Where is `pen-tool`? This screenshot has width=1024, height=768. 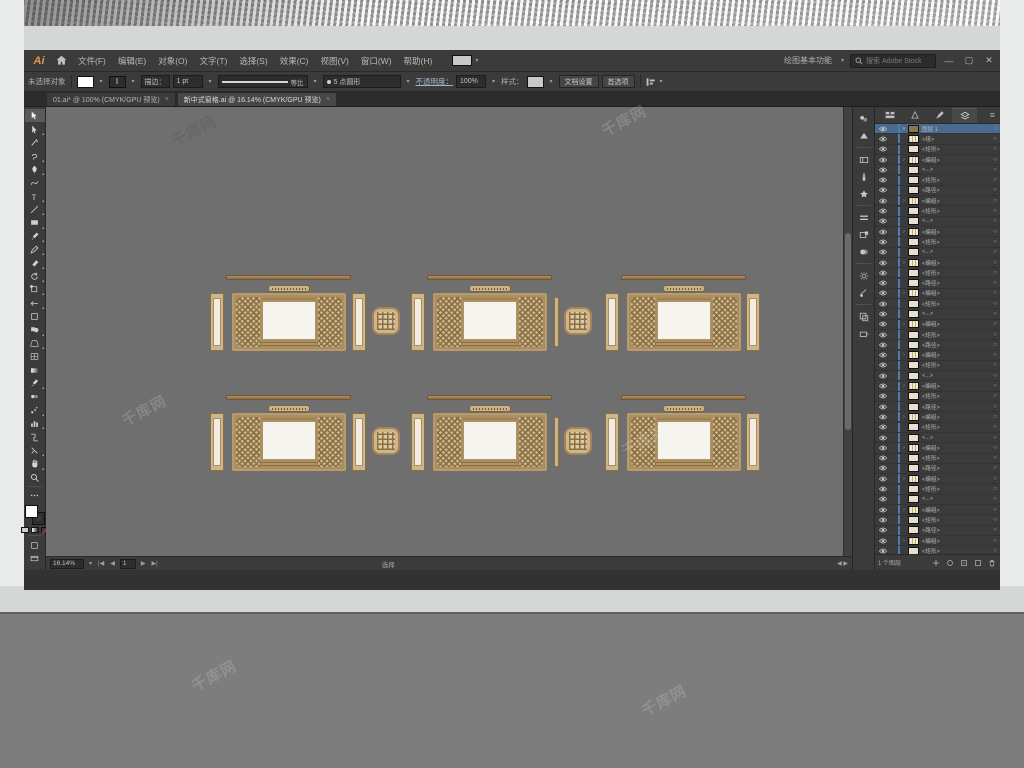
pen-tool is located at coordinates (35, 169).